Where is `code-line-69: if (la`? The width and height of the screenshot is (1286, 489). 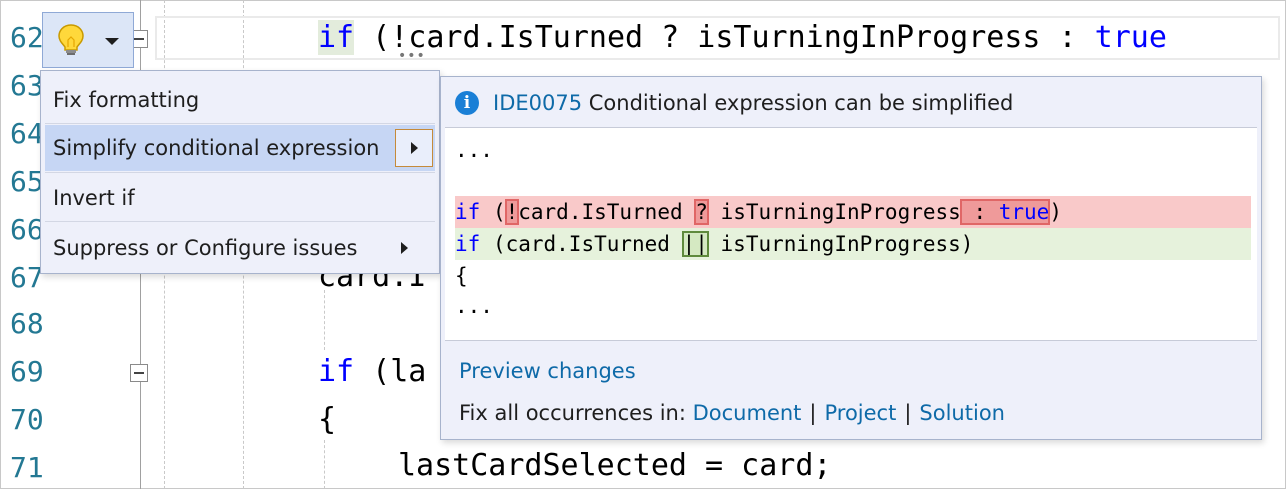 code-line-69: if (la is located at coordinates (372, 372).